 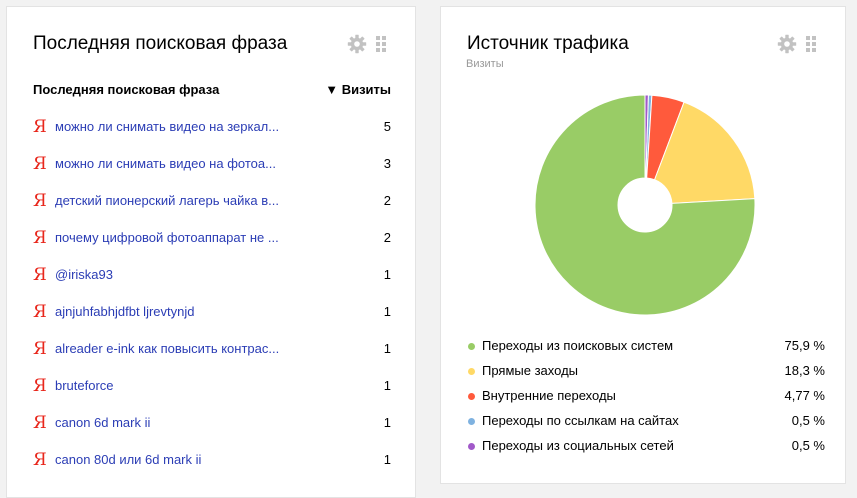 What do you see at coordinates (804, 370) in the screenshot?
I see `legend-value: 18,3 %` at bounding box center [804, 370].